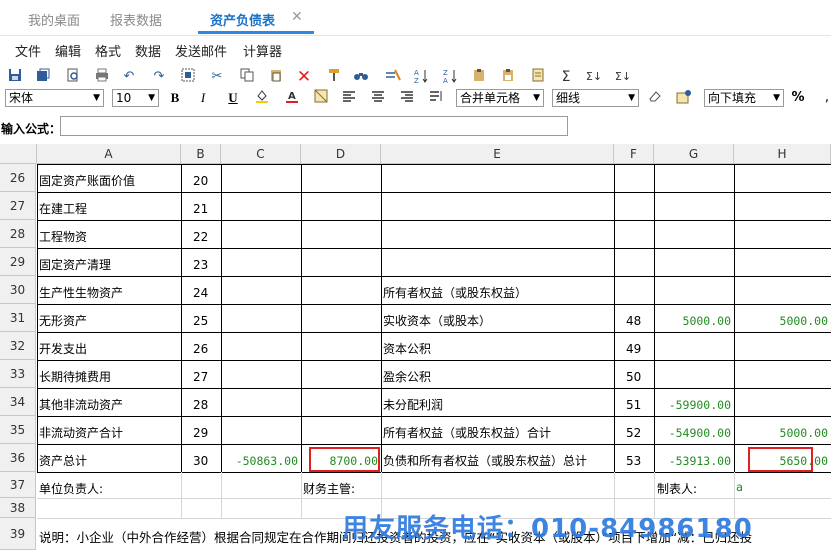 The image size is (831, 550). What do you see at coordinates (262, 50) in the screenshot?
I see `menu-calculator: 计算器` at bounding box center [262, 50].